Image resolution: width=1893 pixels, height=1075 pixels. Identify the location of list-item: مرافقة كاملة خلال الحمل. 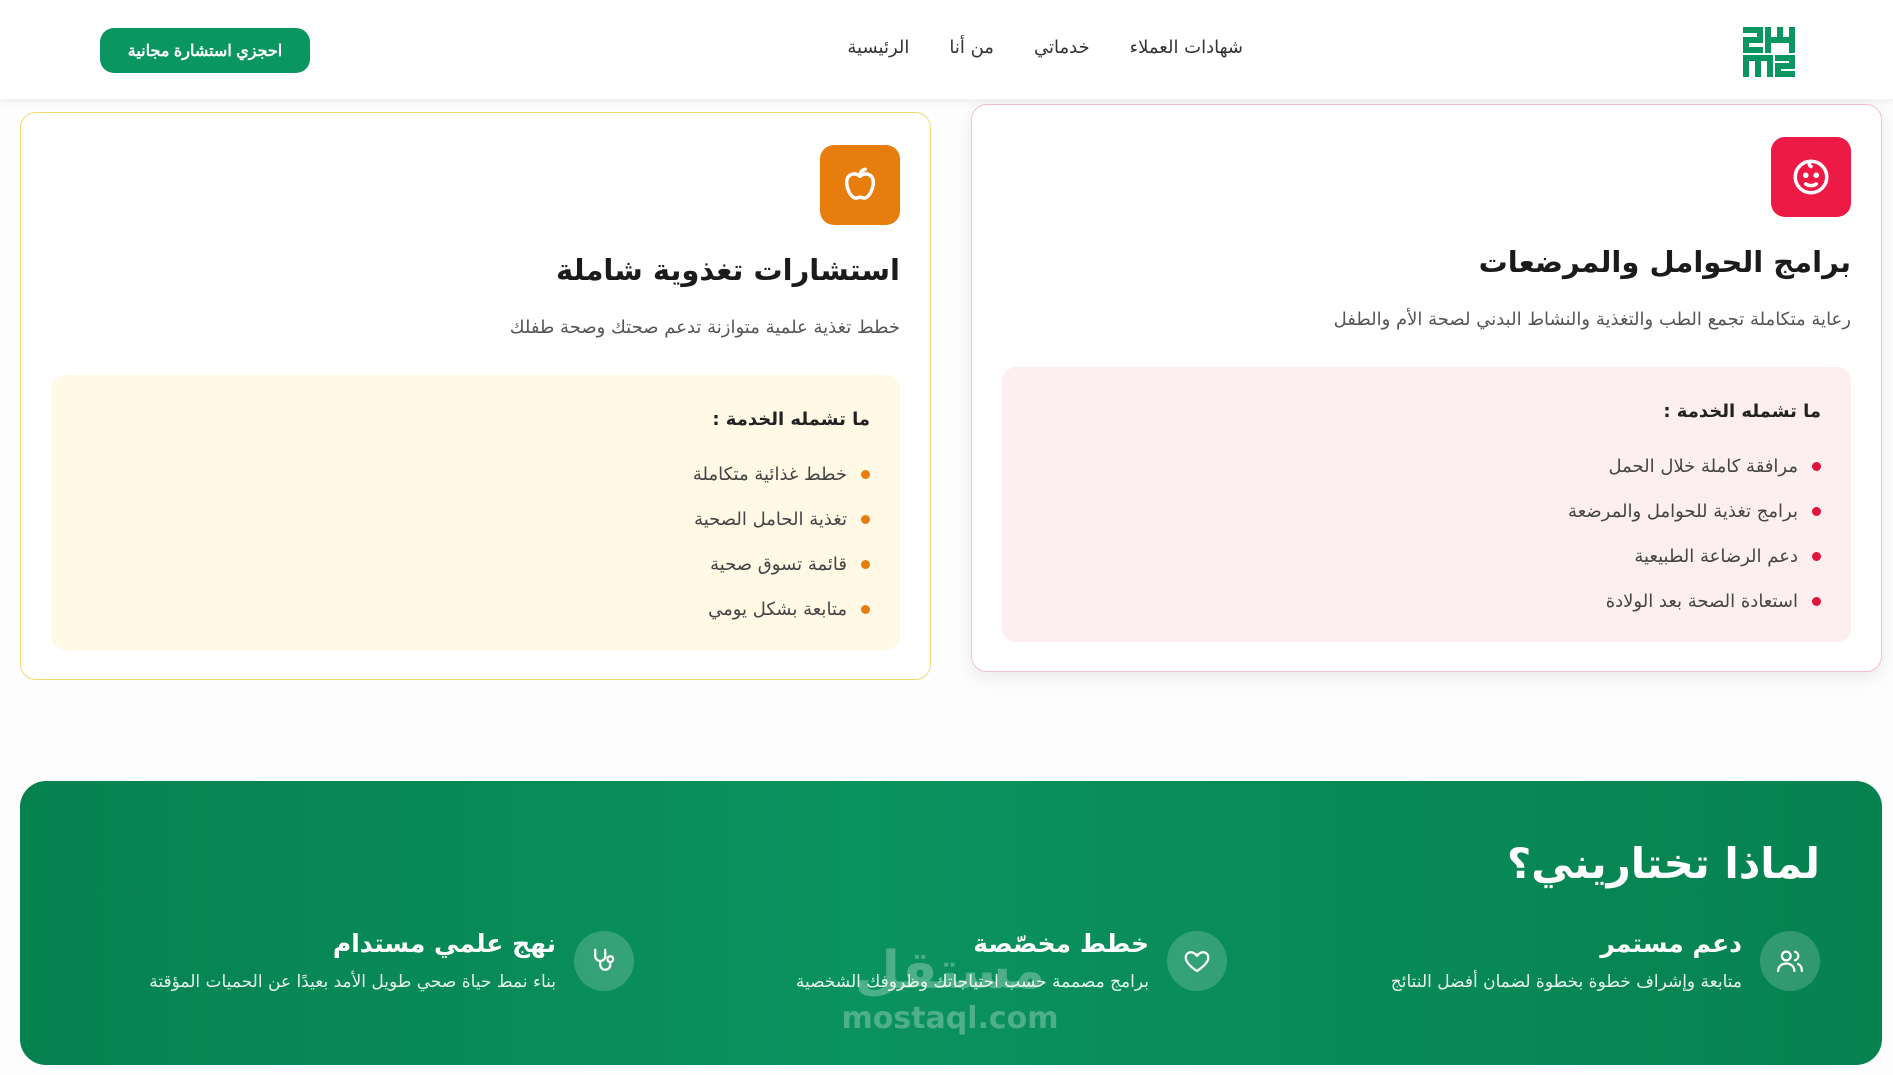
(1426, 466).